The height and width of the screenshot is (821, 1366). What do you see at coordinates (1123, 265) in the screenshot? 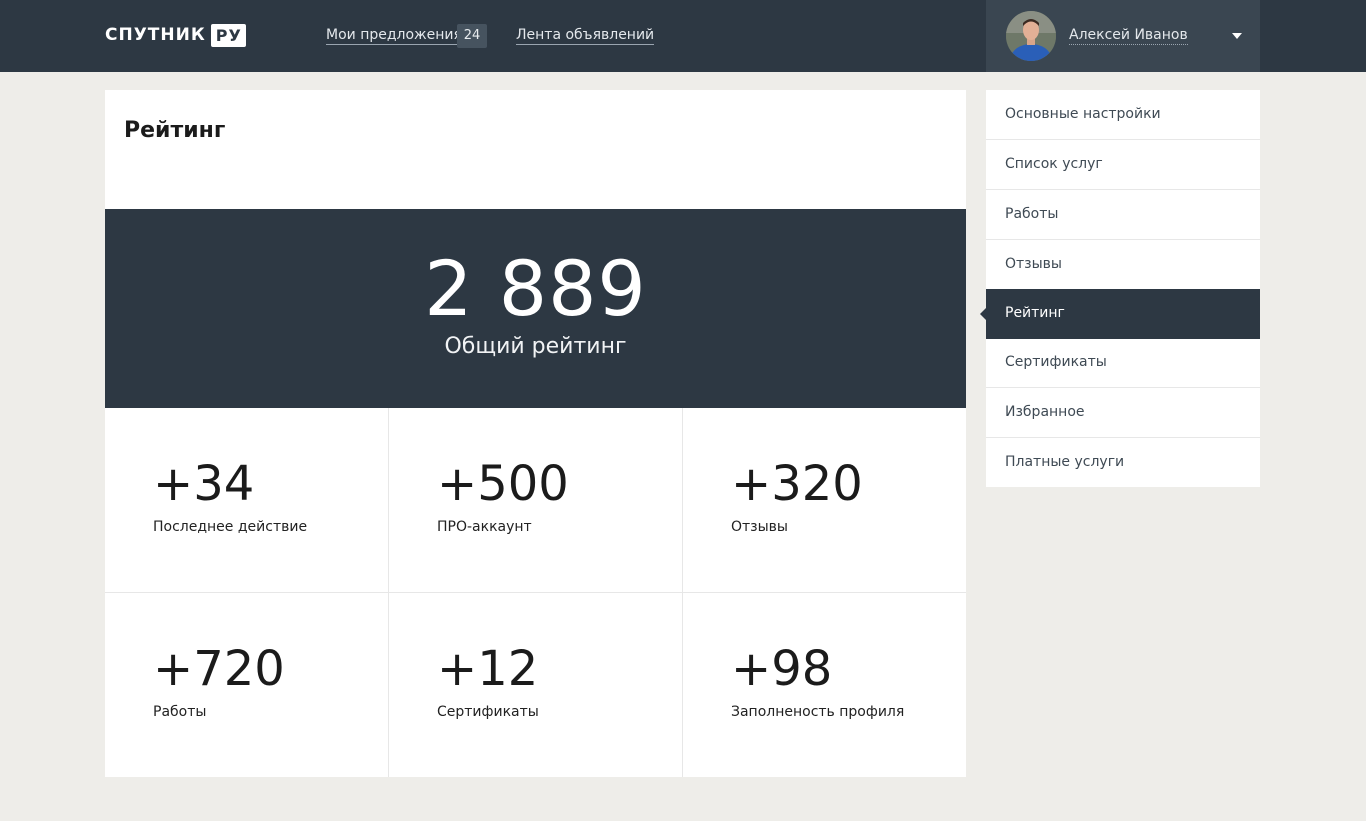
I see `menu-item-reviews: Отзывы` at bounding box center [1123, 265].